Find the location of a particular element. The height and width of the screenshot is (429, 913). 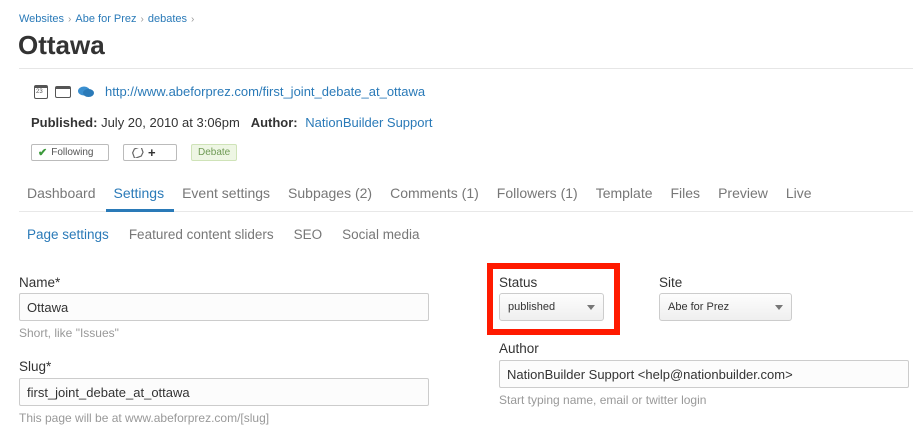

author-label: Author: is located at coordinates (274, 122).